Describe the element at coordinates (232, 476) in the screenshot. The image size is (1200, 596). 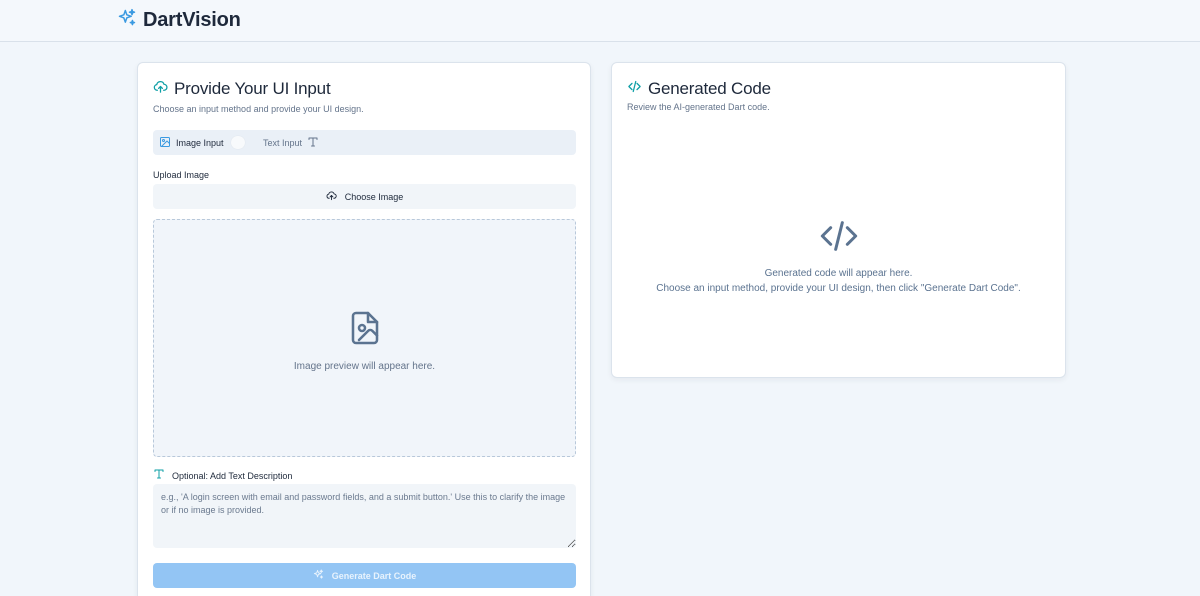
I see `text-description-label: Optional: Add Text Description` at that location.